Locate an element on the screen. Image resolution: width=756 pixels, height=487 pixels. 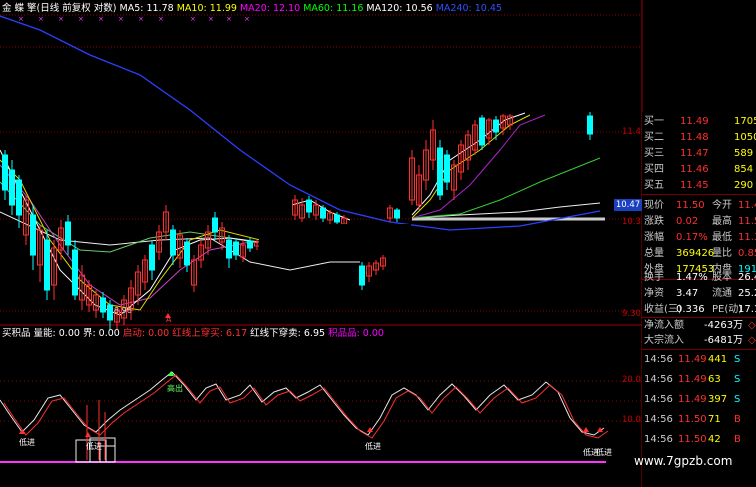
ma5-line is located at coordinates (130, 232).